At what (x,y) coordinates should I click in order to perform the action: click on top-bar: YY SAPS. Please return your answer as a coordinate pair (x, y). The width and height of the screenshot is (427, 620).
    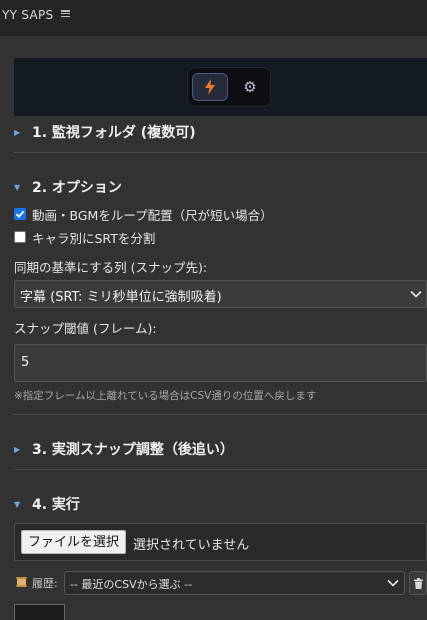
    Looking at the image, I should click on (213, 18).